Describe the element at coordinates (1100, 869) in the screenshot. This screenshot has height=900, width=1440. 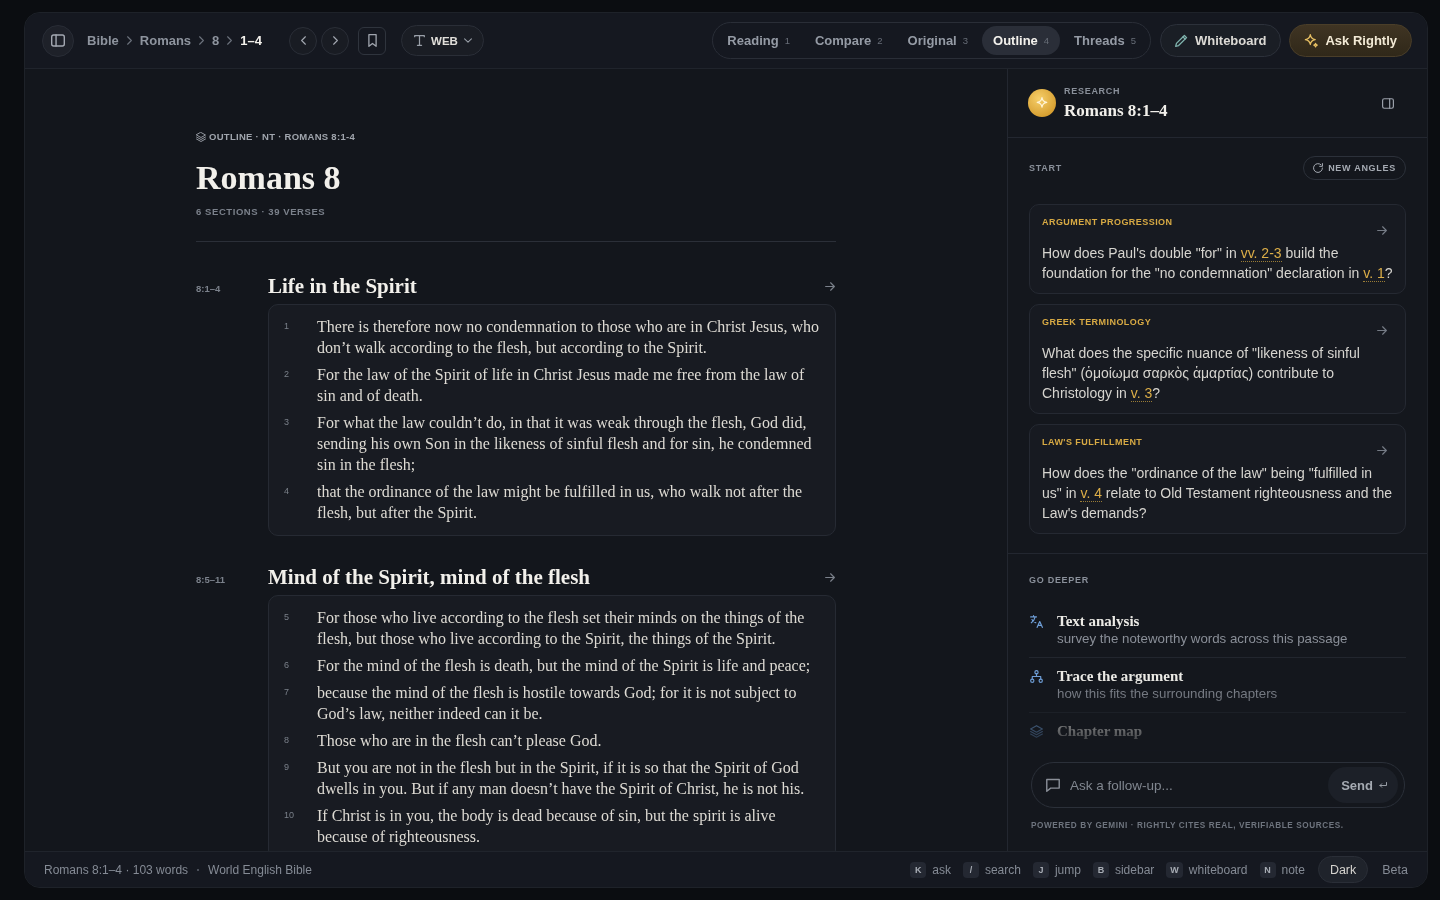
I see `key-cap: B` at that location.